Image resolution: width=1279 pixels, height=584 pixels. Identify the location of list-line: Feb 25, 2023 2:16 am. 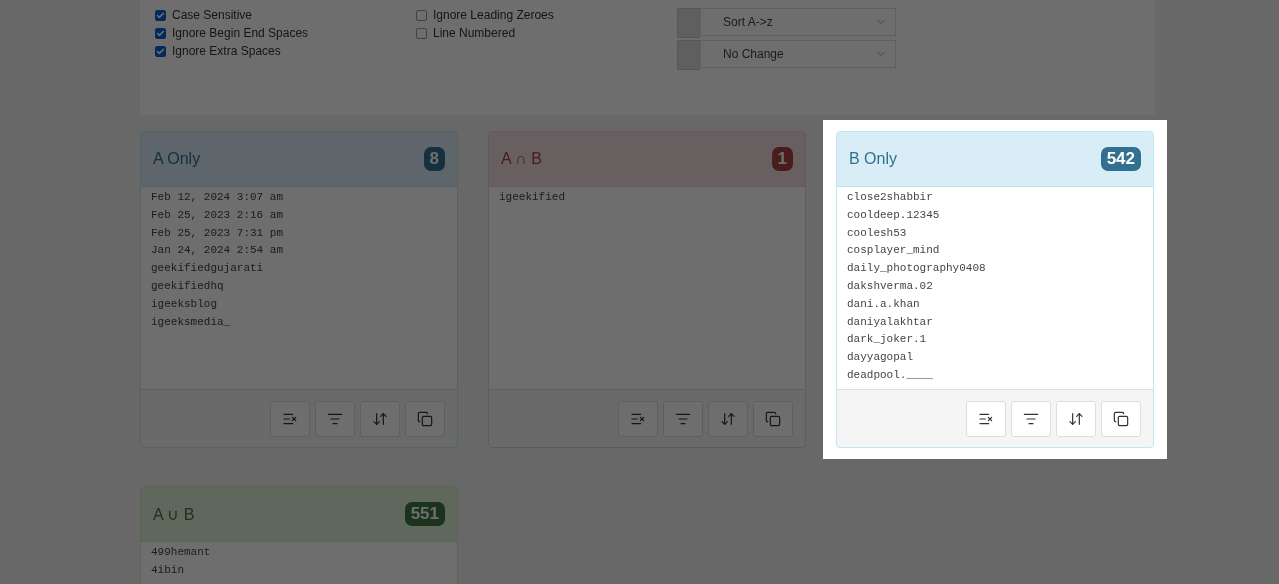
(218, 215).